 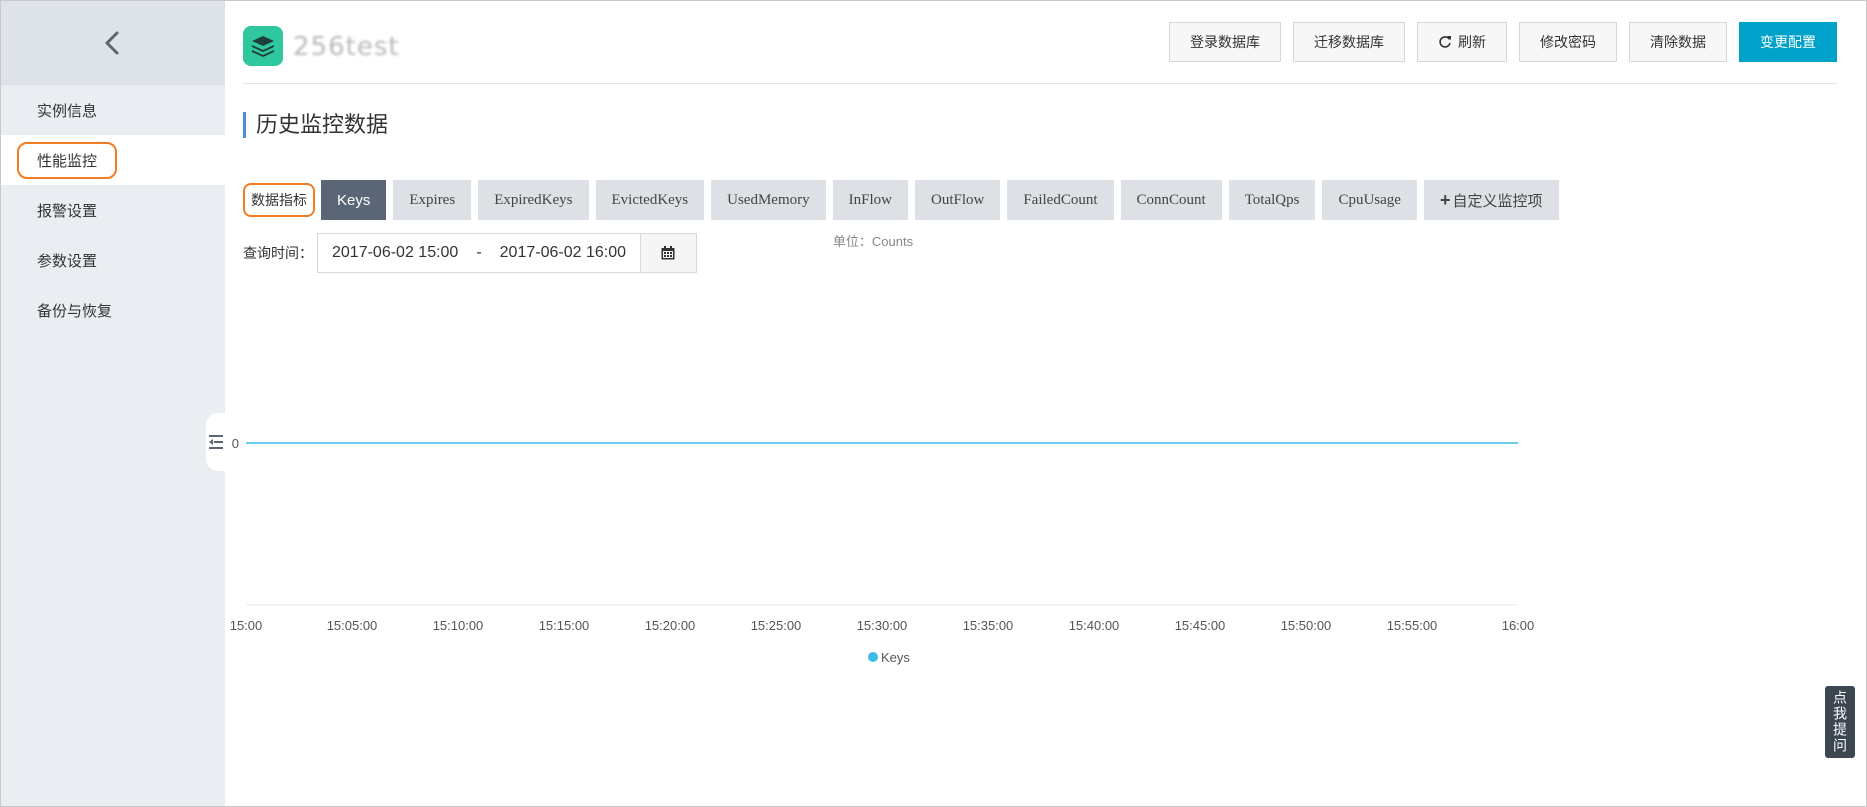 I want to click on sidebar-item-performance-monitor: 性能监控, so click(x=113, y=160).